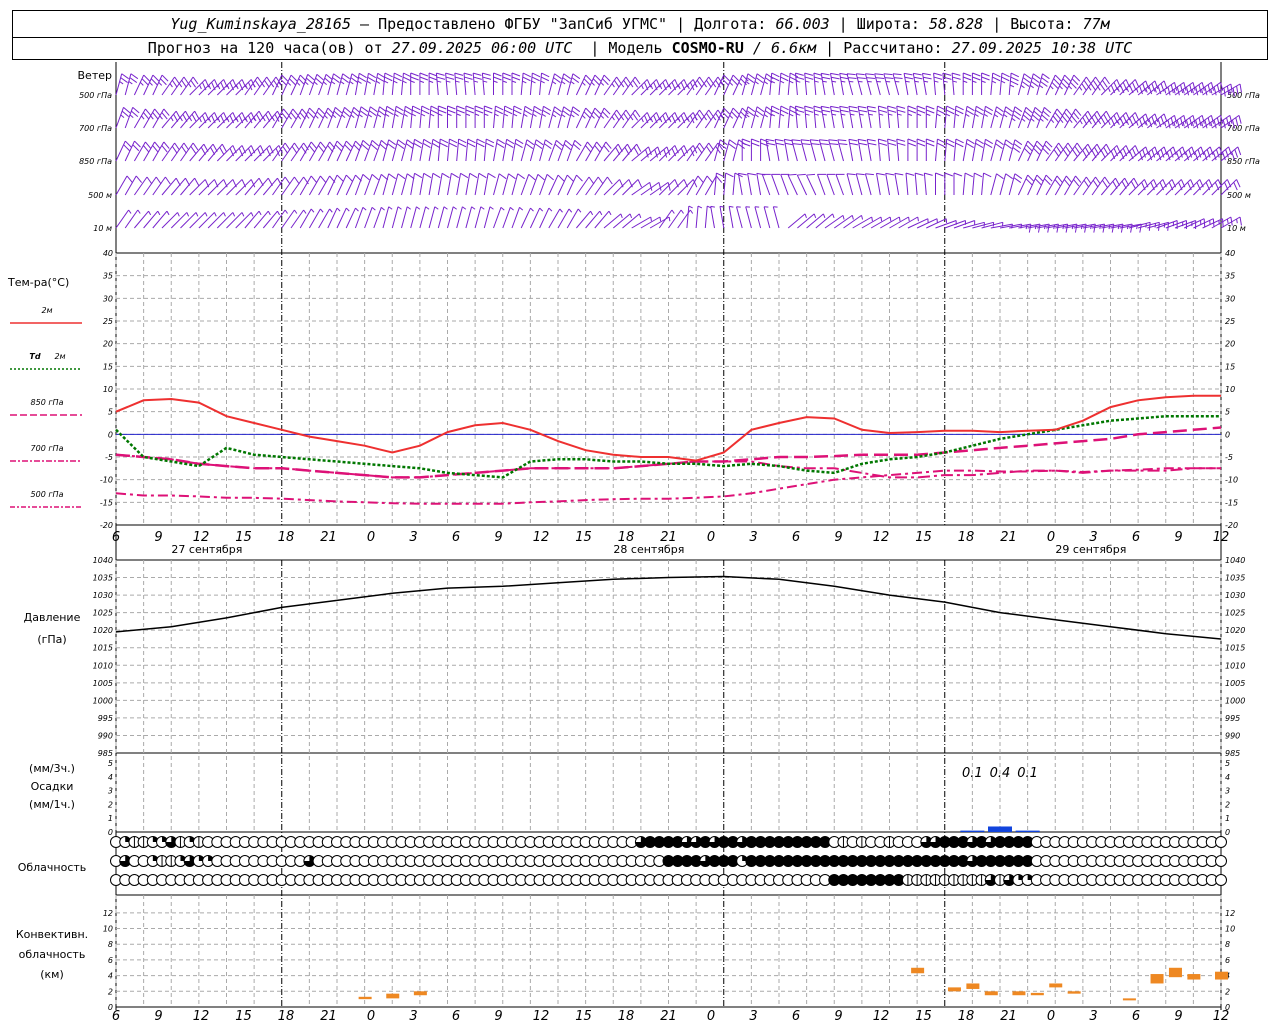 The width and height of the screenshot is (1280, 1024). What do you see at coordinates (1232, 735) in the screenshot?
I see `pressure-ytick-right: 990` at bounding box center [1232, 735].